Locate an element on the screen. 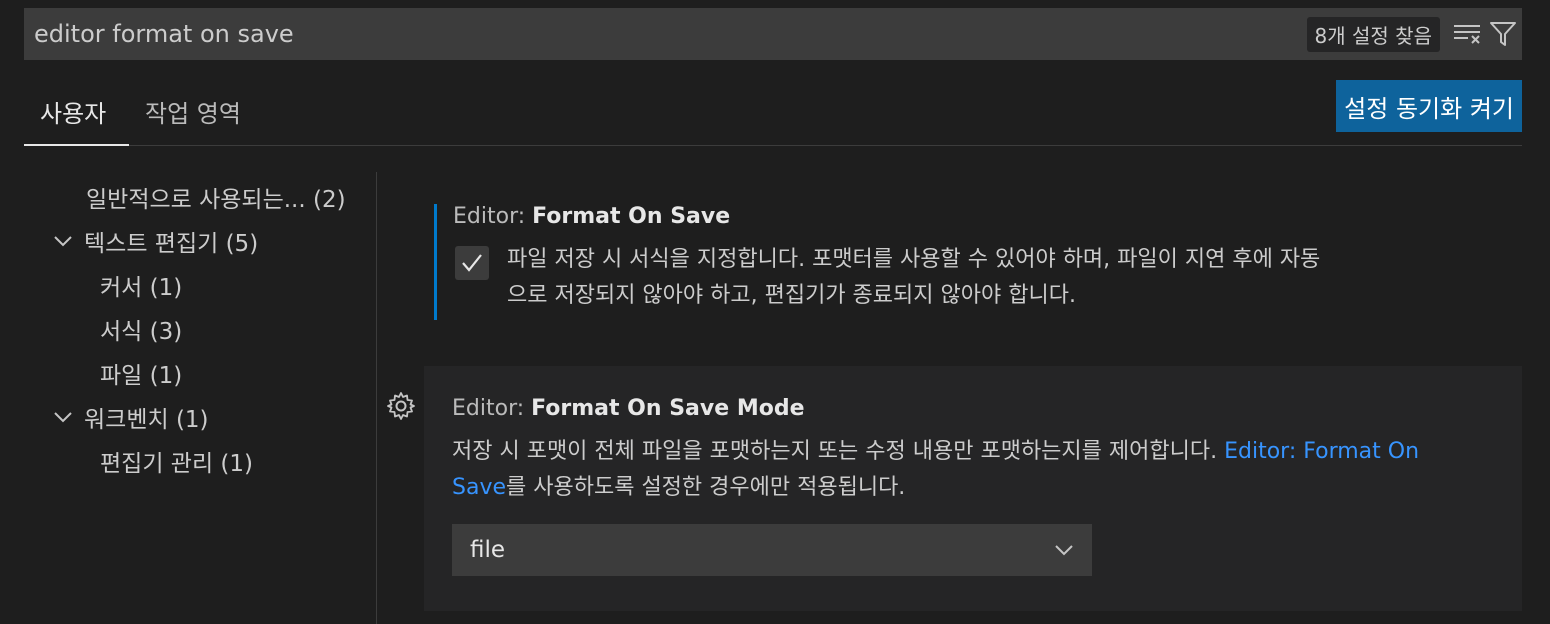 The width and height of the screenshot is (1550, 624). tab-workspace: 작업 영역 is located at coordinates (193, 111).